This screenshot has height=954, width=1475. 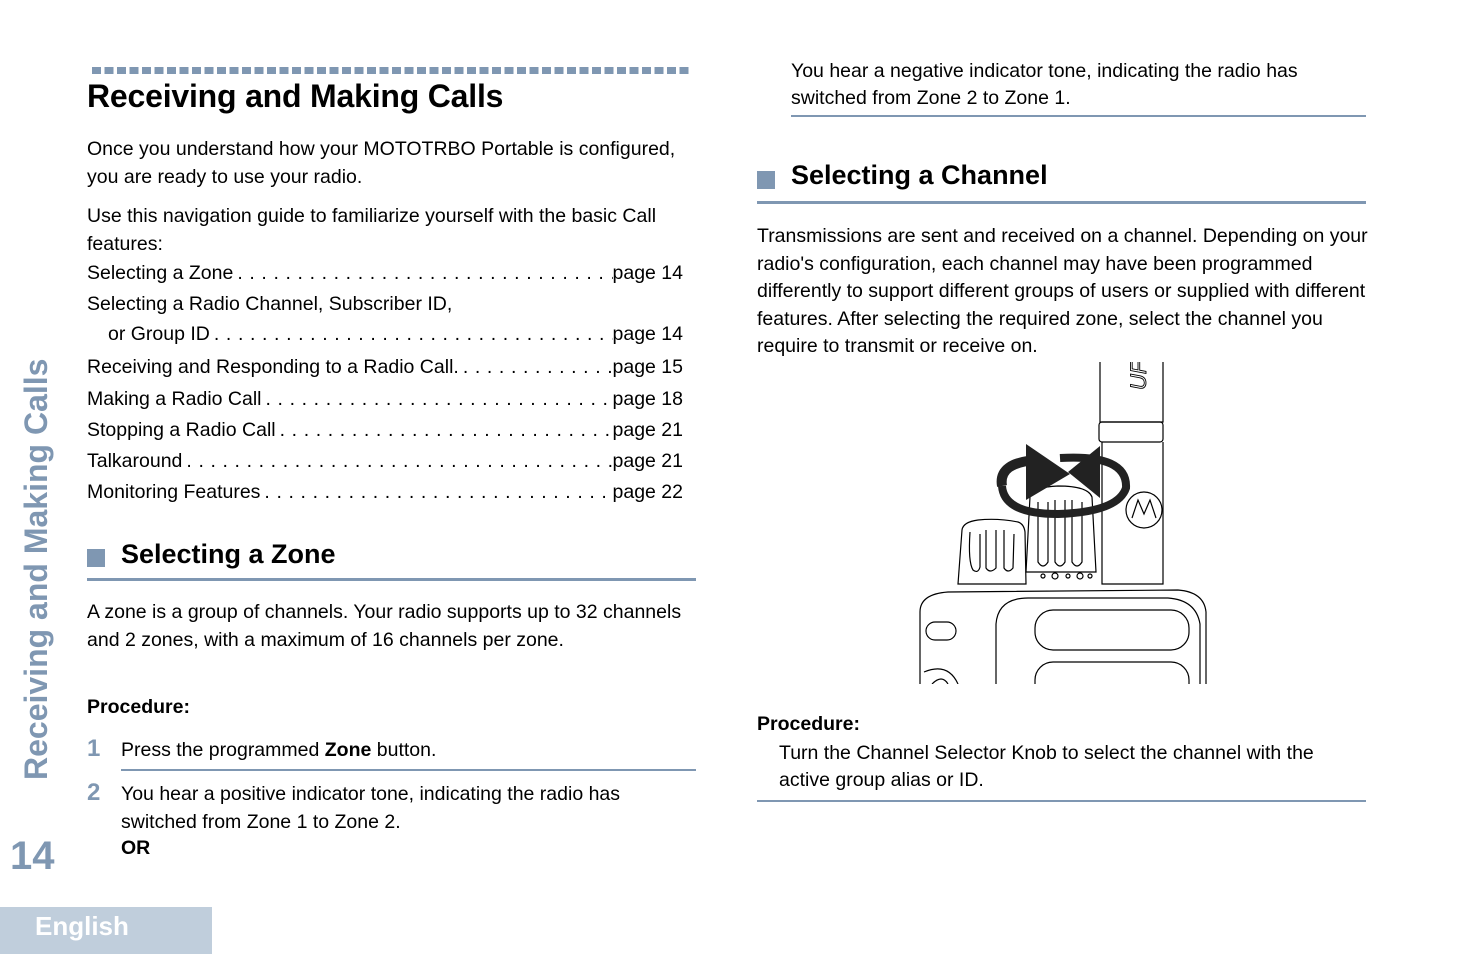 What do you see at coordinates (1063, 481) in the screenshot?
I see `rotate-arrow-icon` at bounding box center [1063, 481].